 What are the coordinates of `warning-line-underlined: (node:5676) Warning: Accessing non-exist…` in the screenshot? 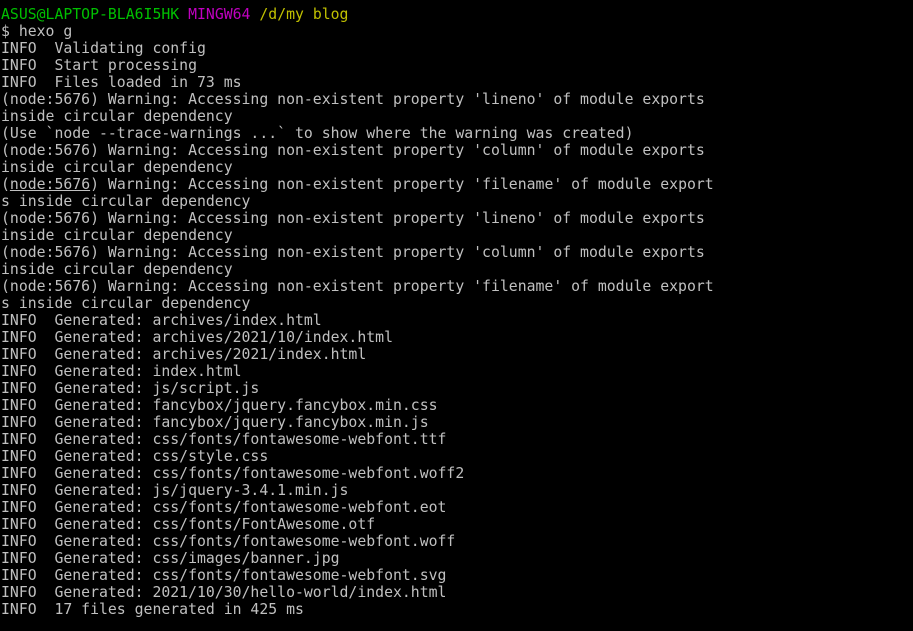 It's located at (357, 184).